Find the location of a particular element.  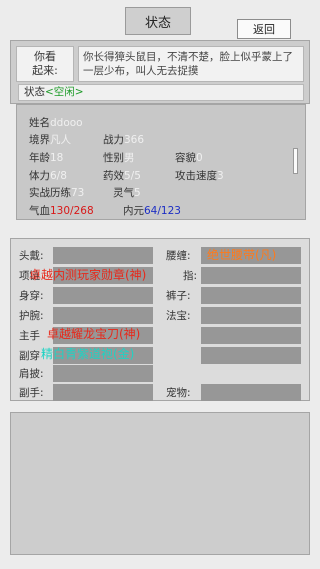

stat-looks: 容貌0 is located at coordinates (189, 157).